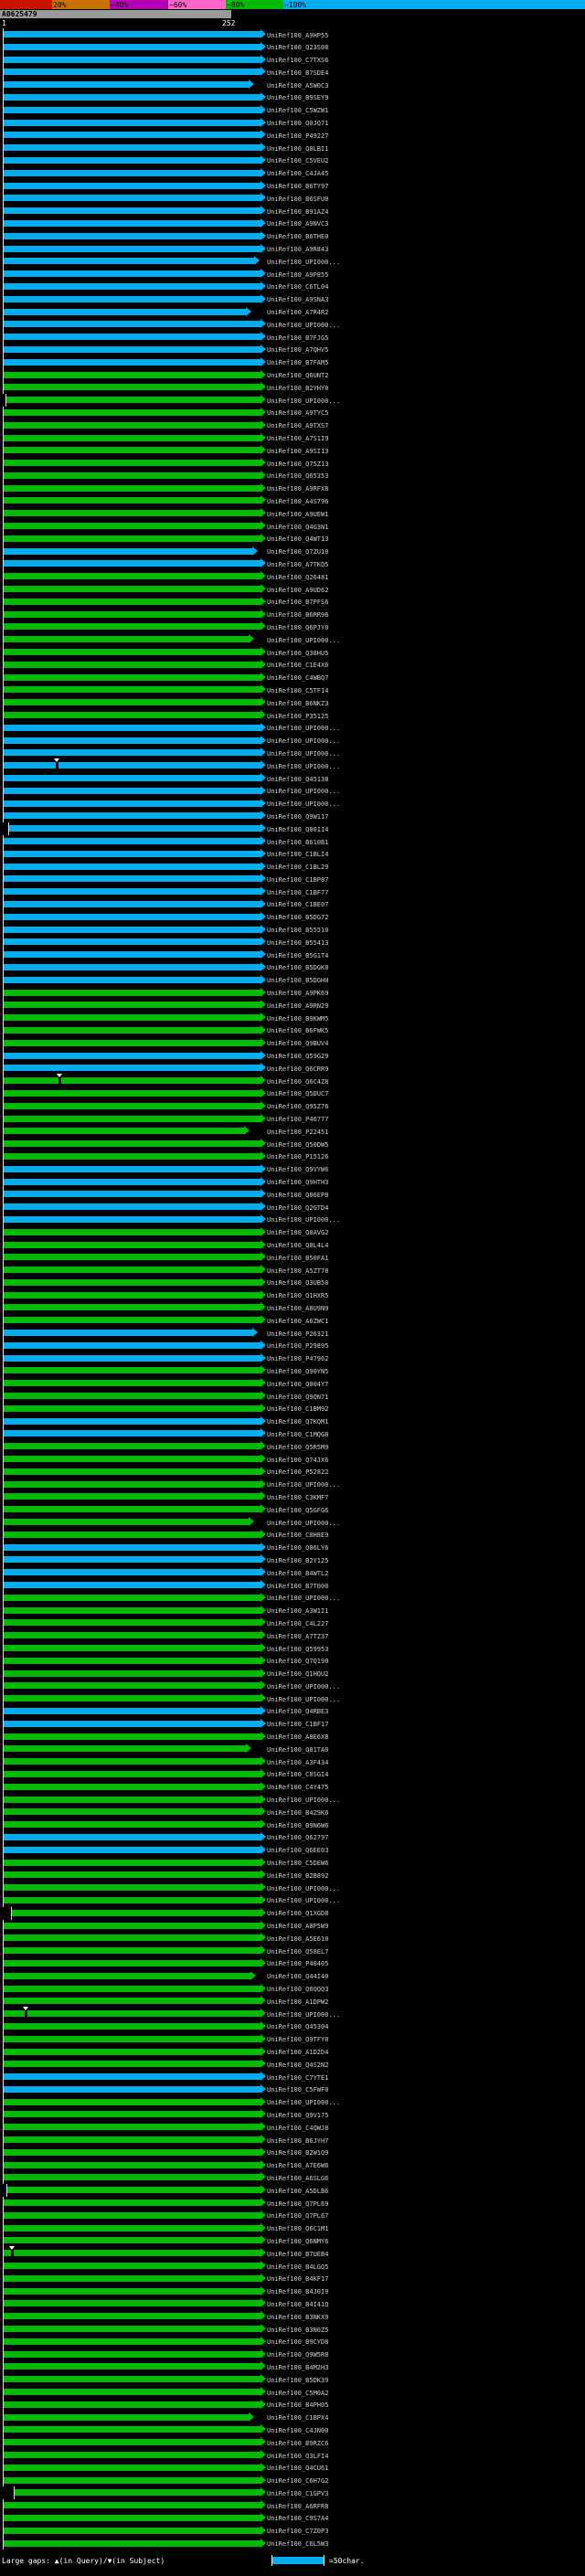 The width and height of the screenshot is (585, 2576). I want to click on hit-label: UniRef100_Q9W5R8, so click(298, 2355).